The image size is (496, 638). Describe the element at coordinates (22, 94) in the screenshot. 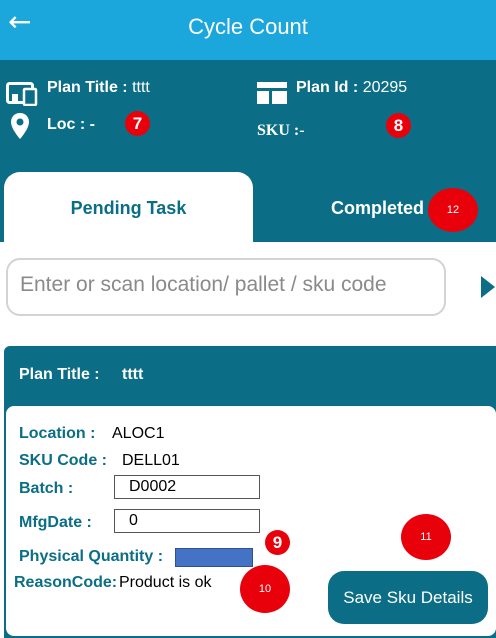

I see `device-icon` at that location.